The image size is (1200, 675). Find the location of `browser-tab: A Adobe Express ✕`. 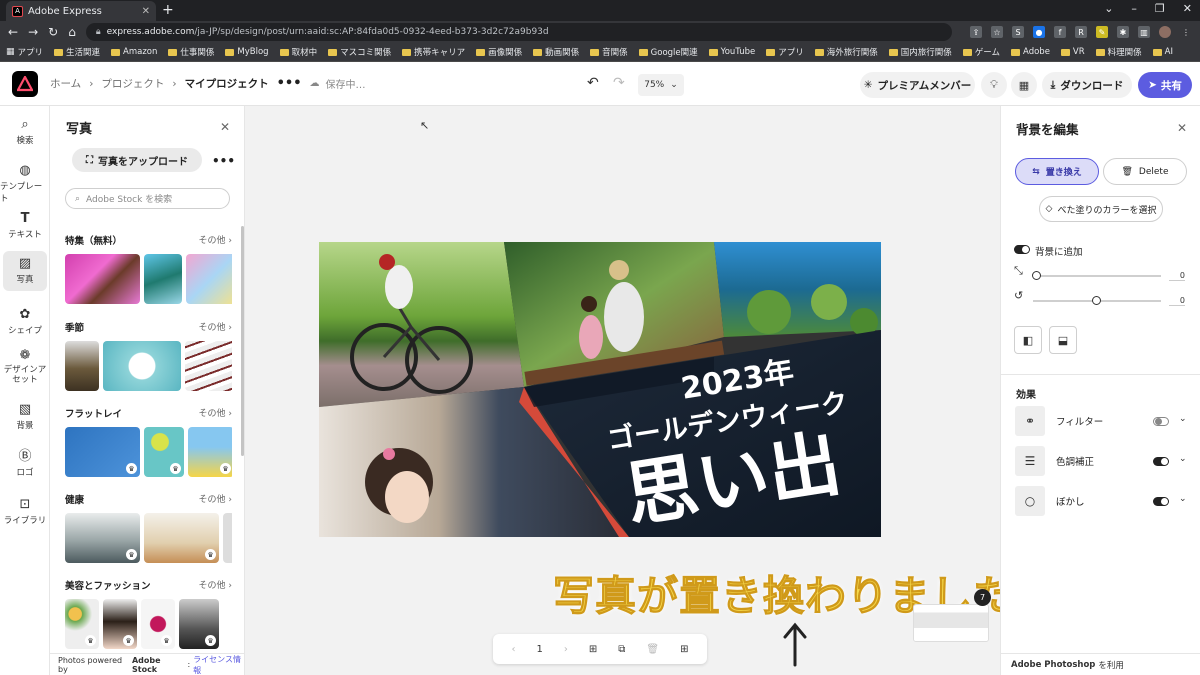

browser-tab: A Adobe Express ✕ is located at coordinates (81, 11).